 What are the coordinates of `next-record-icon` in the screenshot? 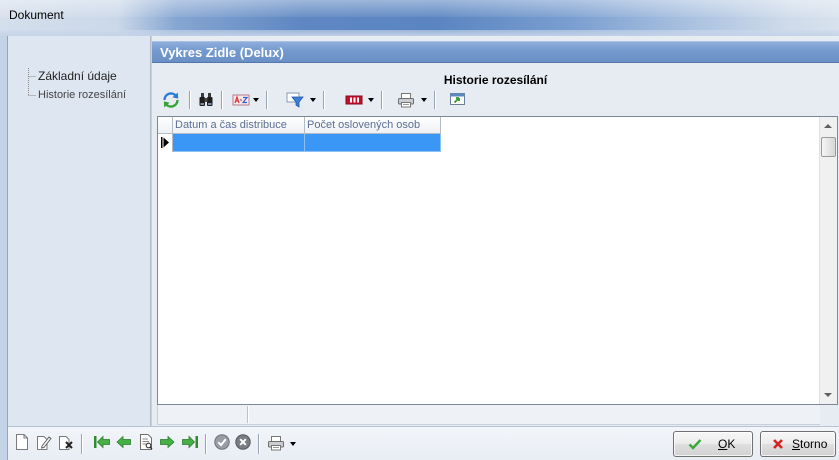 It's located at (167, 442).